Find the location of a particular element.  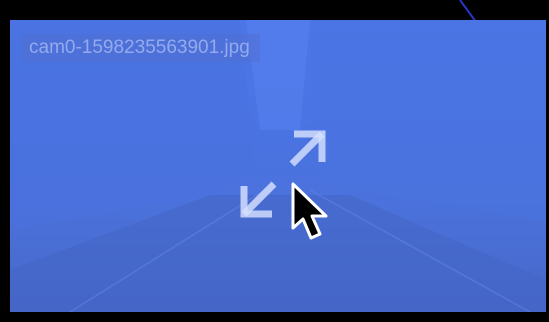

mouse-pointer-icon is located at coordinates (313, 213).